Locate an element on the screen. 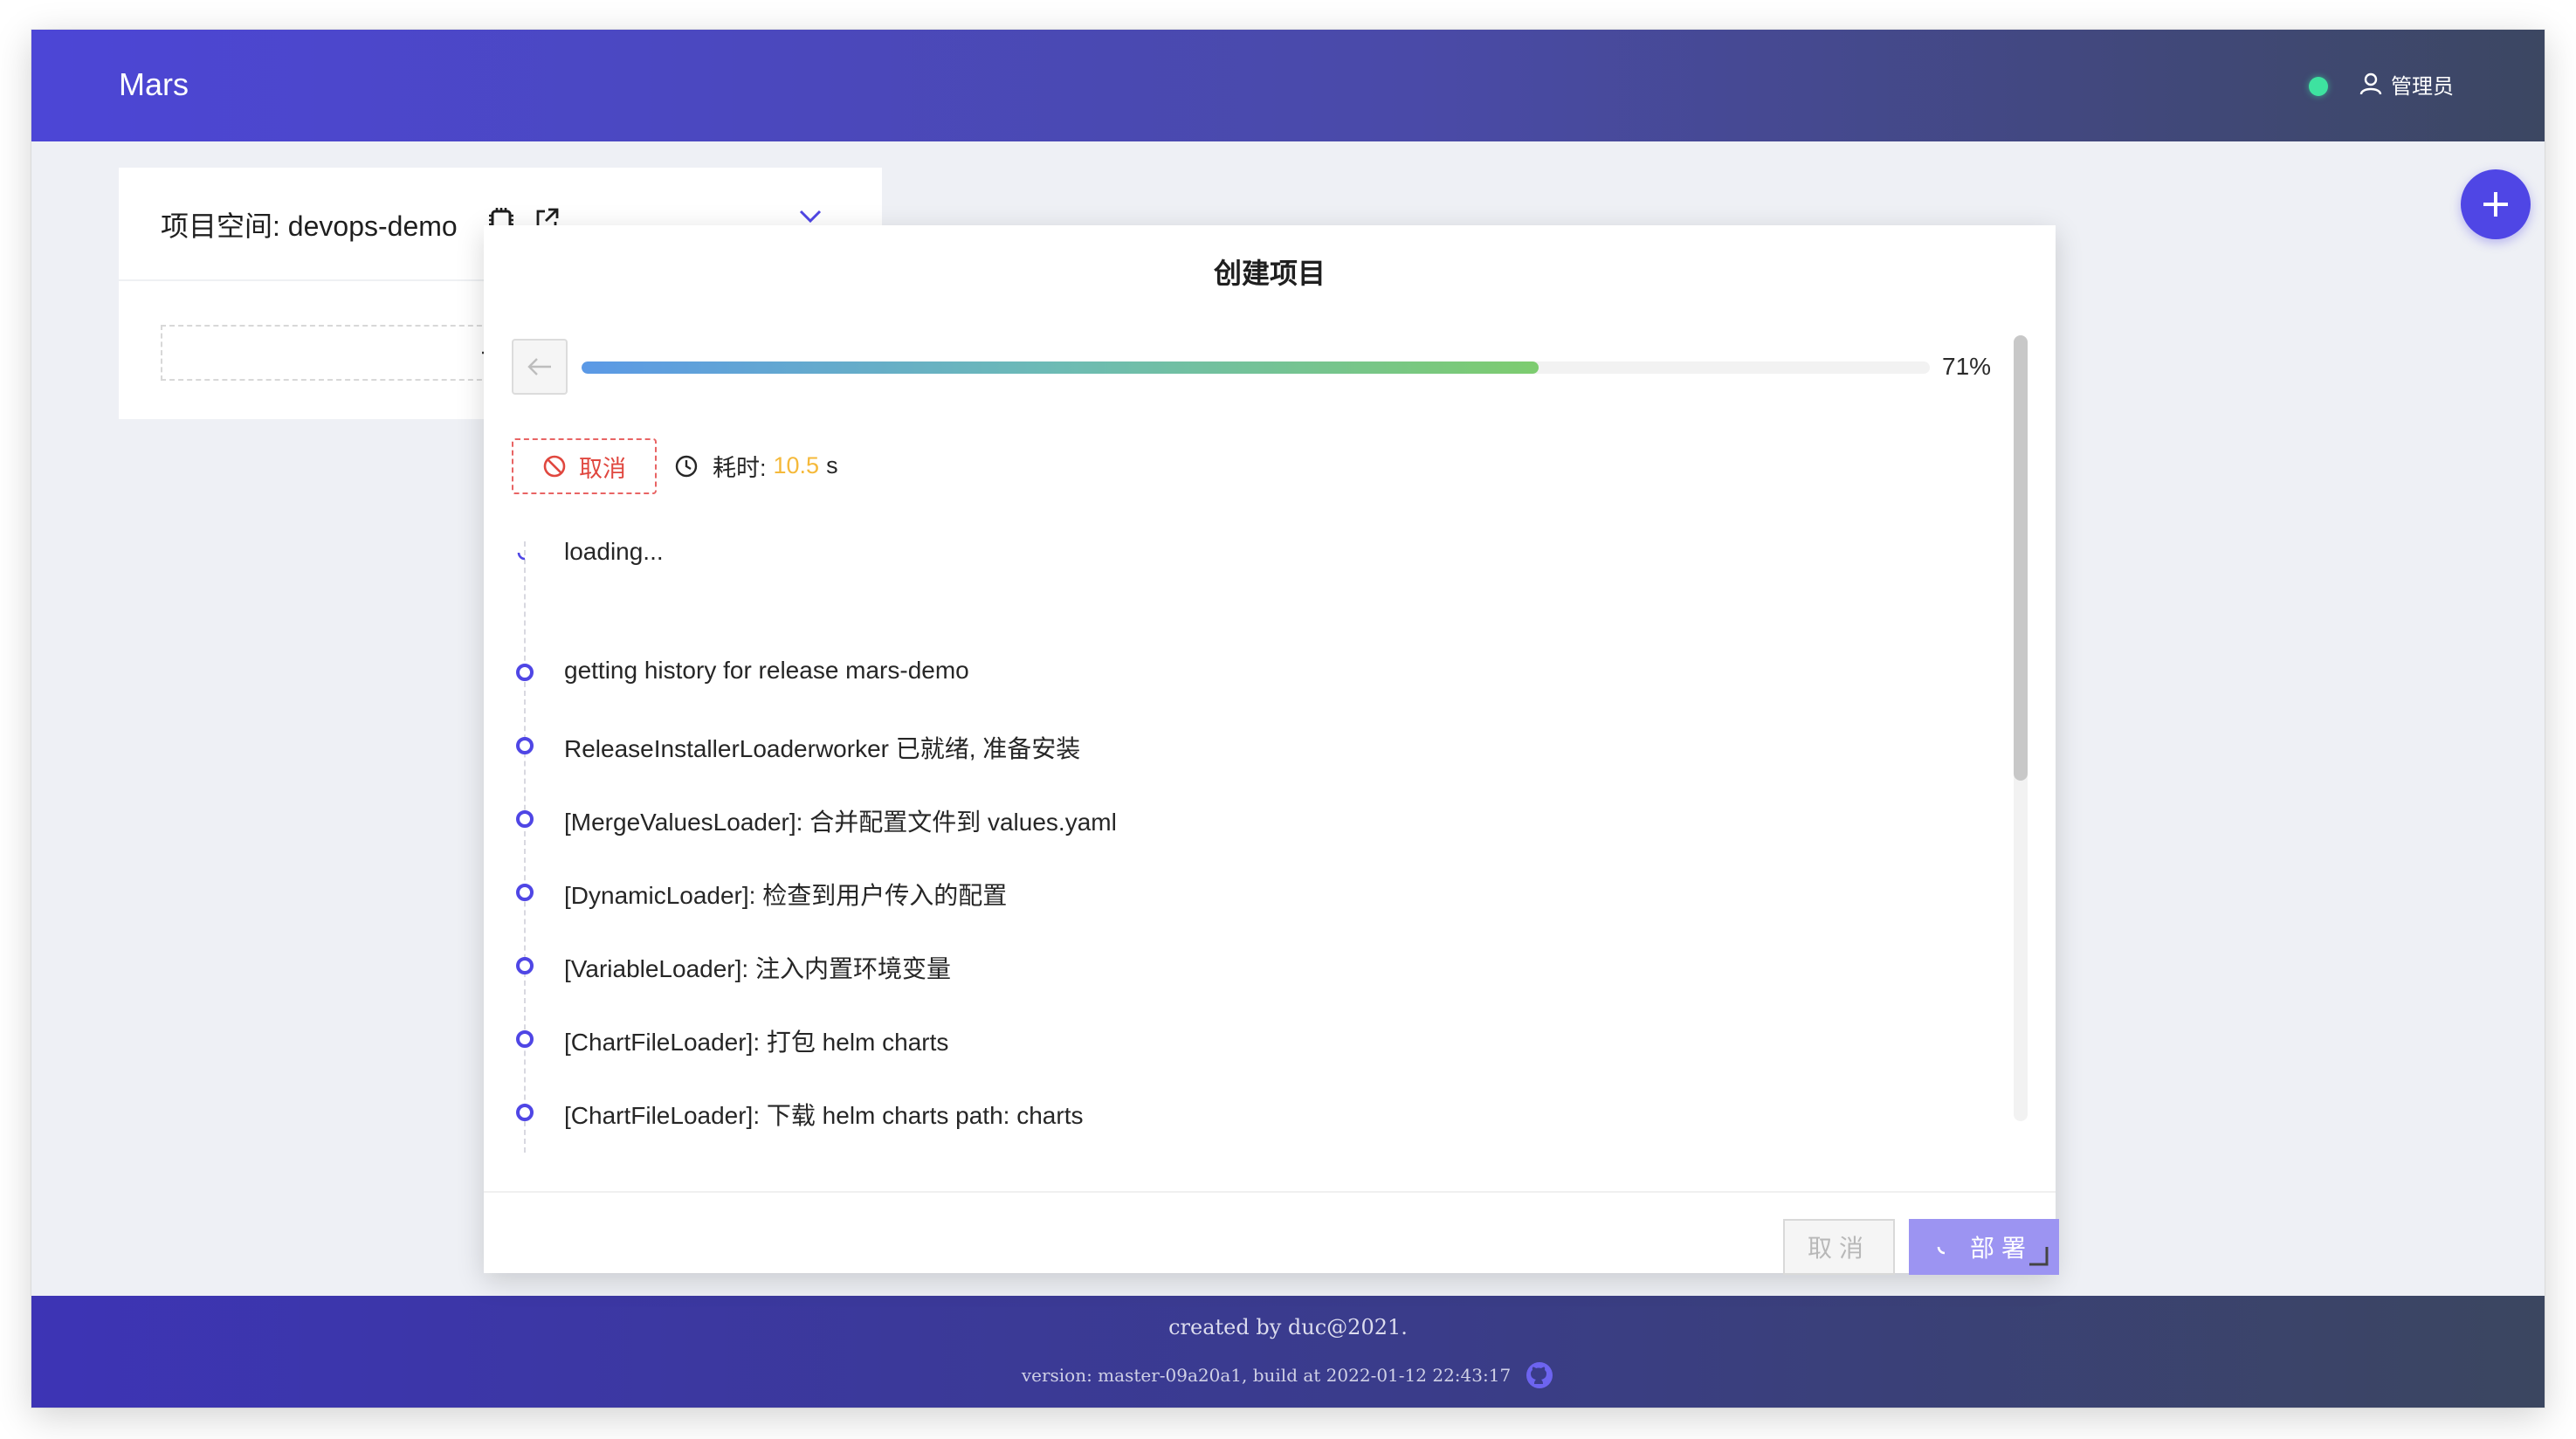 Image resolution: width=2576 pixels, height=1439 pixels. top-header: Mars 管理员 is located at coordinates (1288, 85).